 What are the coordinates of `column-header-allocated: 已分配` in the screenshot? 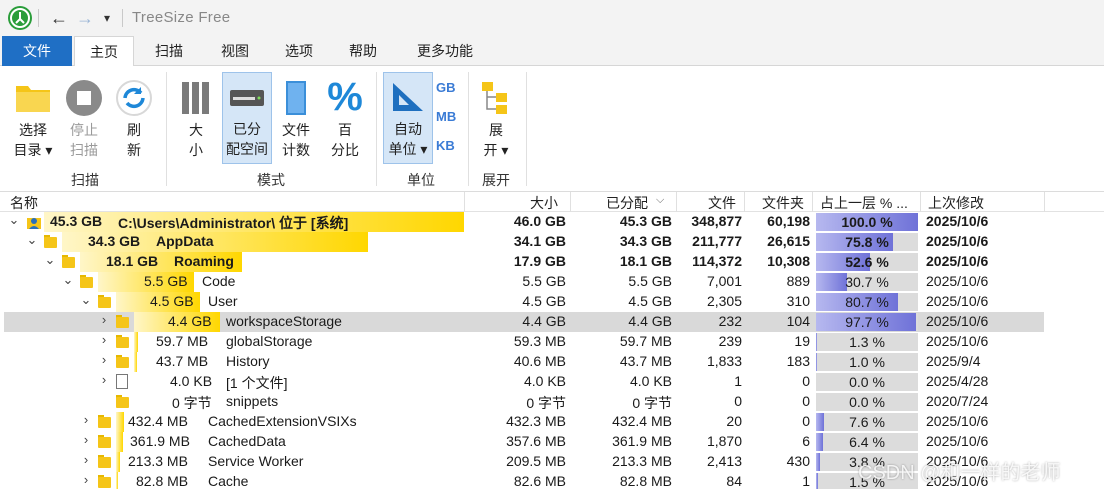 It's located at (627, 203).